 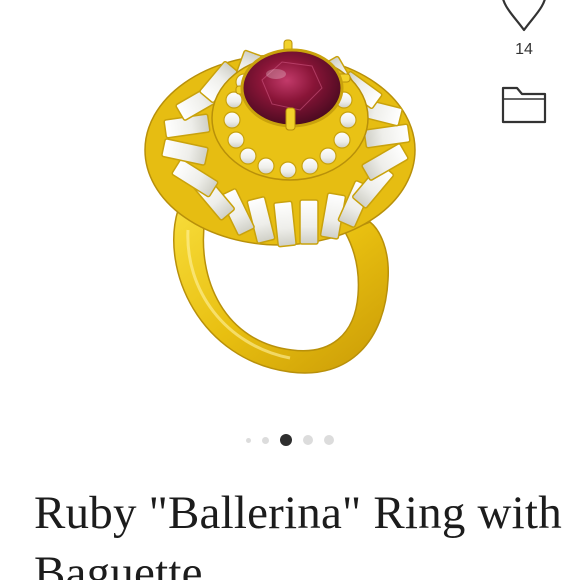 I want to click on heart-outline-icon, so click(x=524, y=16).